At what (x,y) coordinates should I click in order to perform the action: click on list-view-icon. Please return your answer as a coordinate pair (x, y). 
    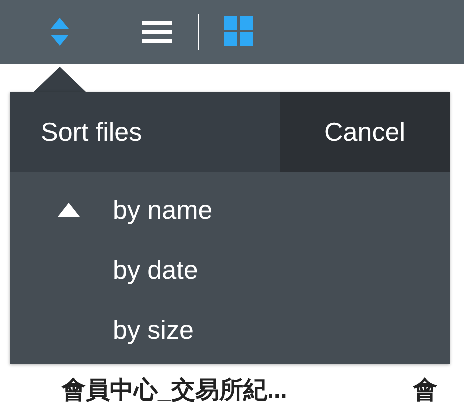
    Looking at the image, I should click on (157, 32).